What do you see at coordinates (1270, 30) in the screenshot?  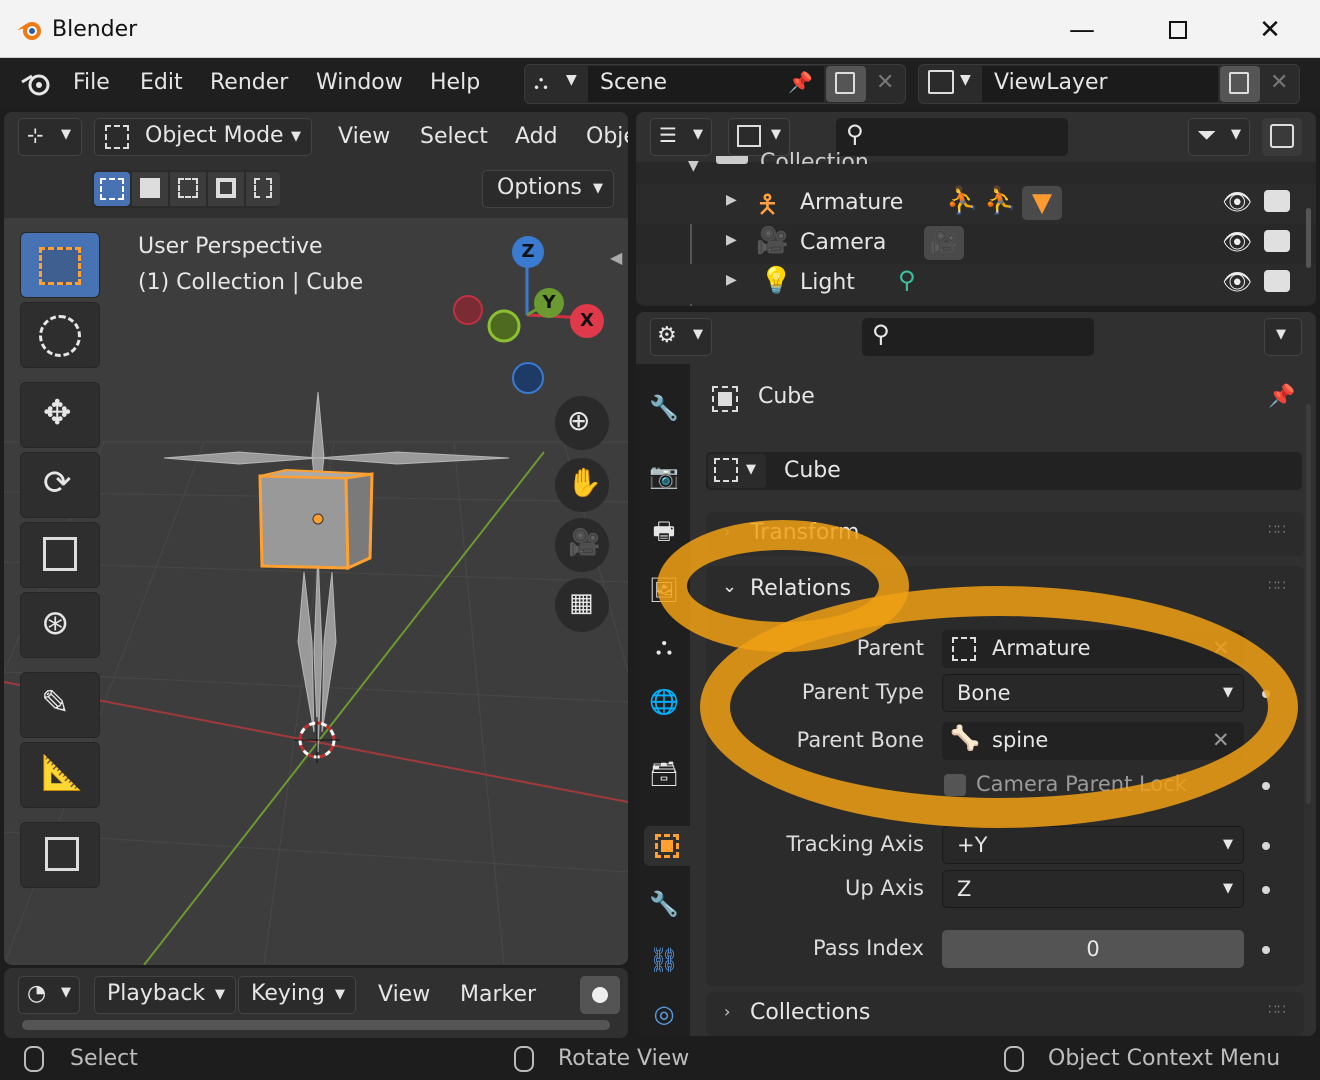 I see `close-window-button: ✕` at bounding box center [1270, 30].